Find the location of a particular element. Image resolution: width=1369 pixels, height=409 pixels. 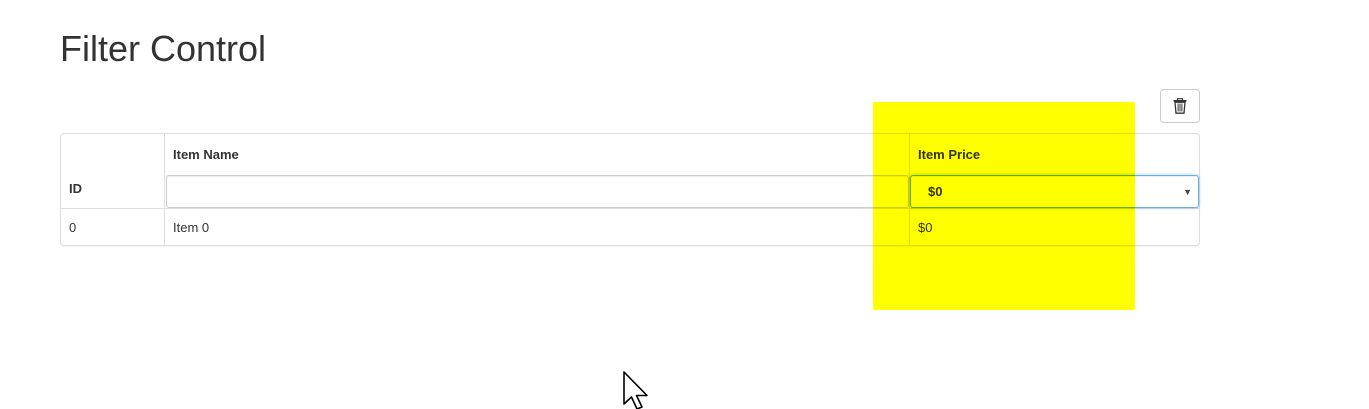

column-divider is located at coordinates (164, 189).